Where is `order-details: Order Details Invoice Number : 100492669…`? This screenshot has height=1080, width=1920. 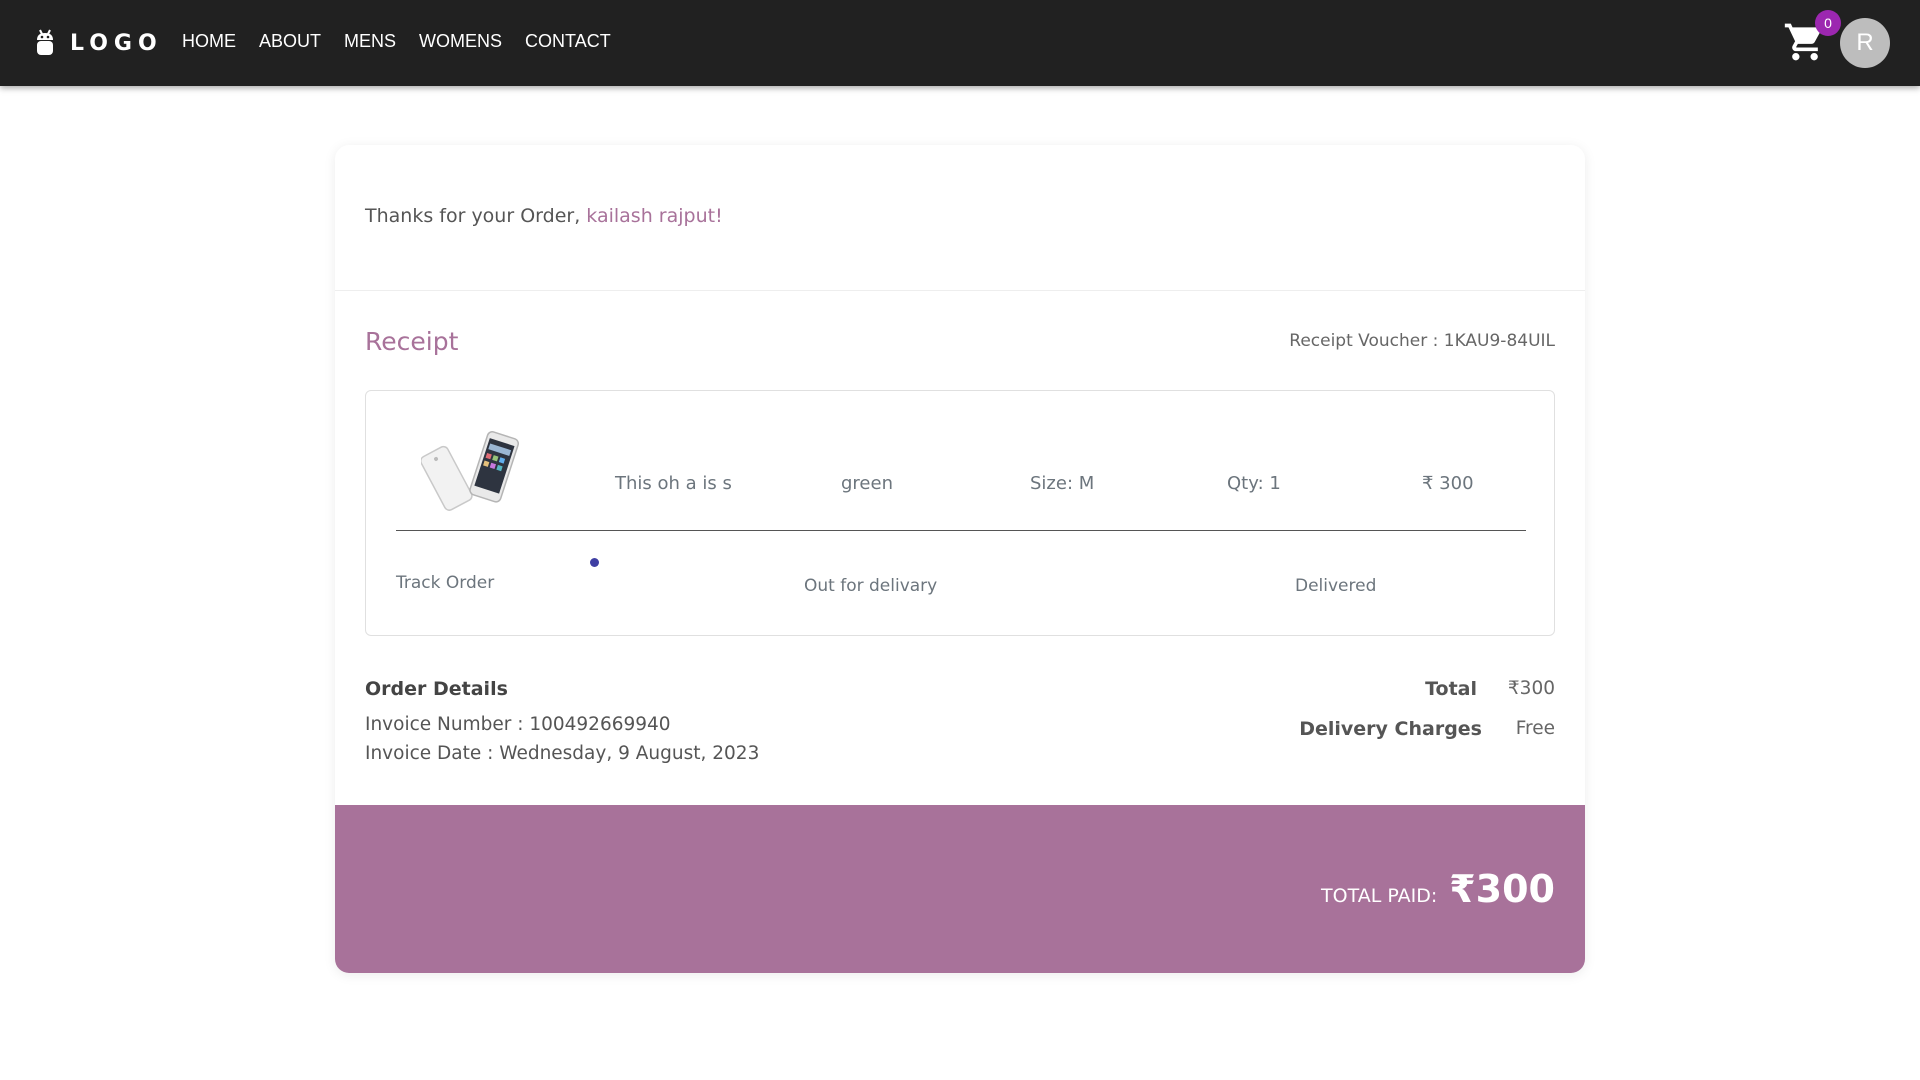
order-details: Order Details Invoice Number : 100492669… is located at coordinates (562, 721).